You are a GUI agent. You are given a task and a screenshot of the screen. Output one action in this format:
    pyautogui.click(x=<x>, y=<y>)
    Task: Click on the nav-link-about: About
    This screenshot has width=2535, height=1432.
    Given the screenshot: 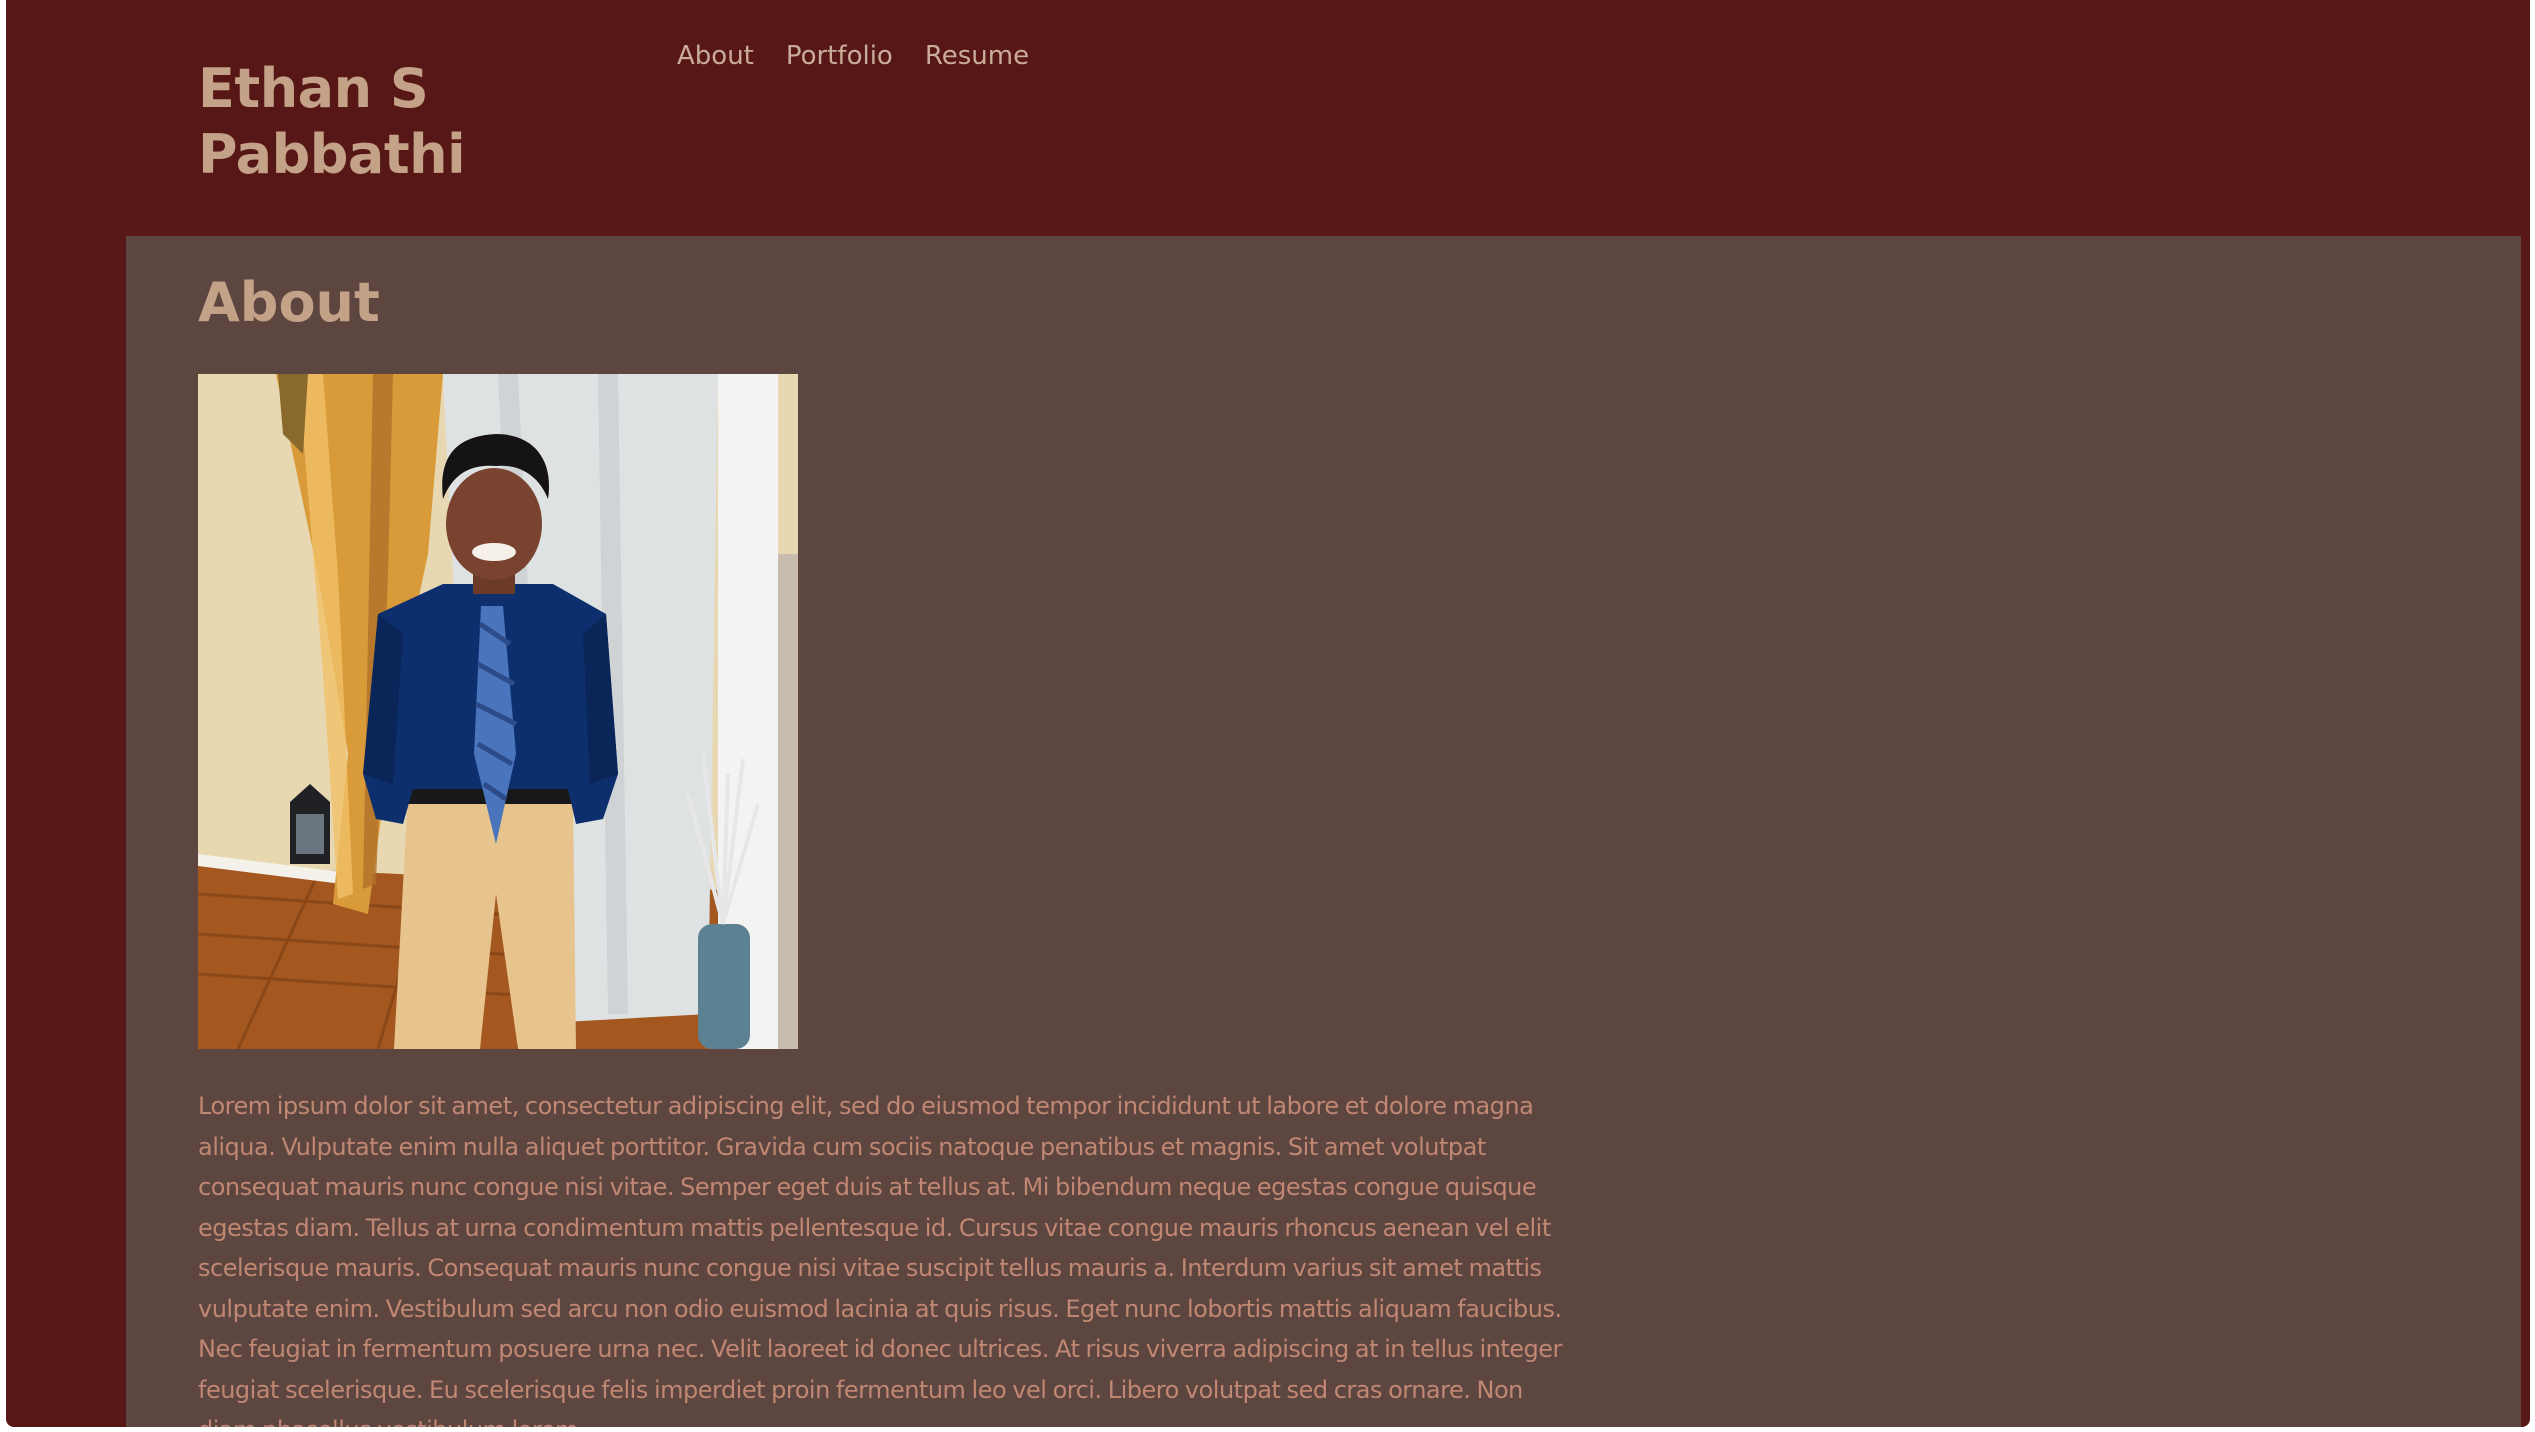 What is the action you would take?
    pyautogui.click(x=715, y=56)
    